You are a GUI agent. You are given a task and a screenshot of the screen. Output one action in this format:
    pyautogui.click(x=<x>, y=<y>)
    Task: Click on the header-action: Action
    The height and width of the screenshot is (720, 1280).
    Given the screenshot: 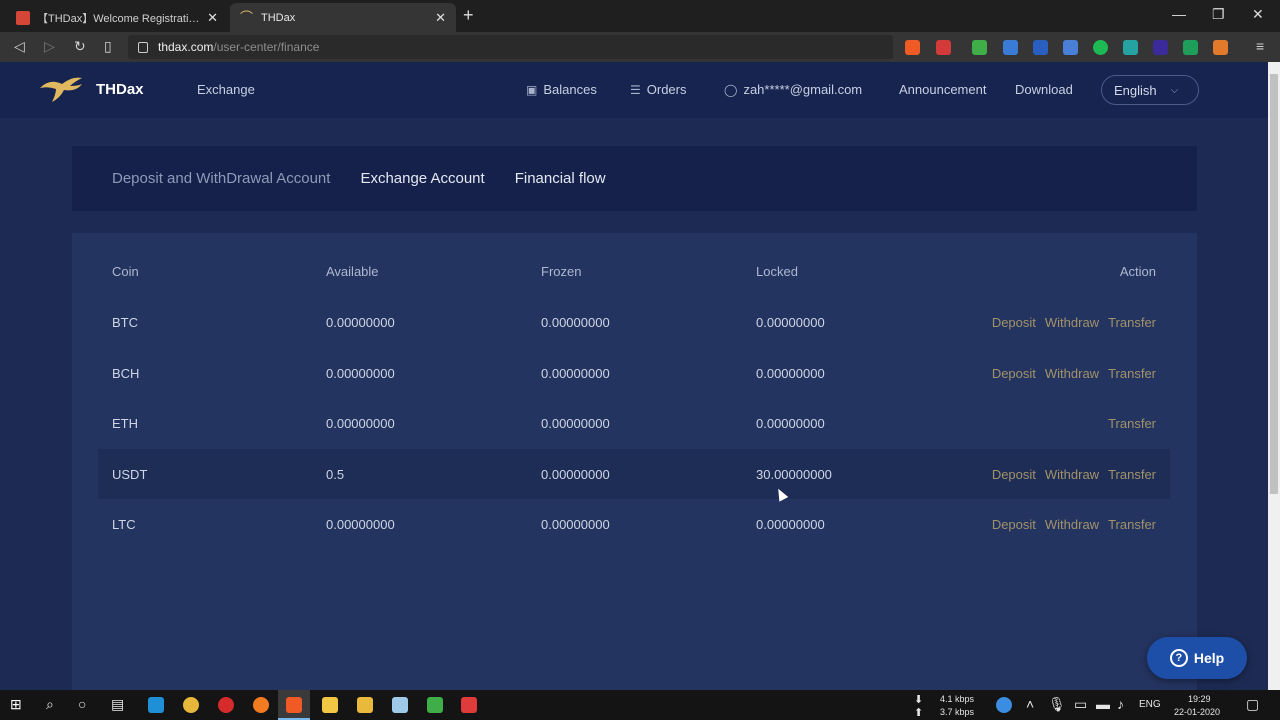 What is the action you would take?
    pyautogui.click(x=1137, y=271)
    